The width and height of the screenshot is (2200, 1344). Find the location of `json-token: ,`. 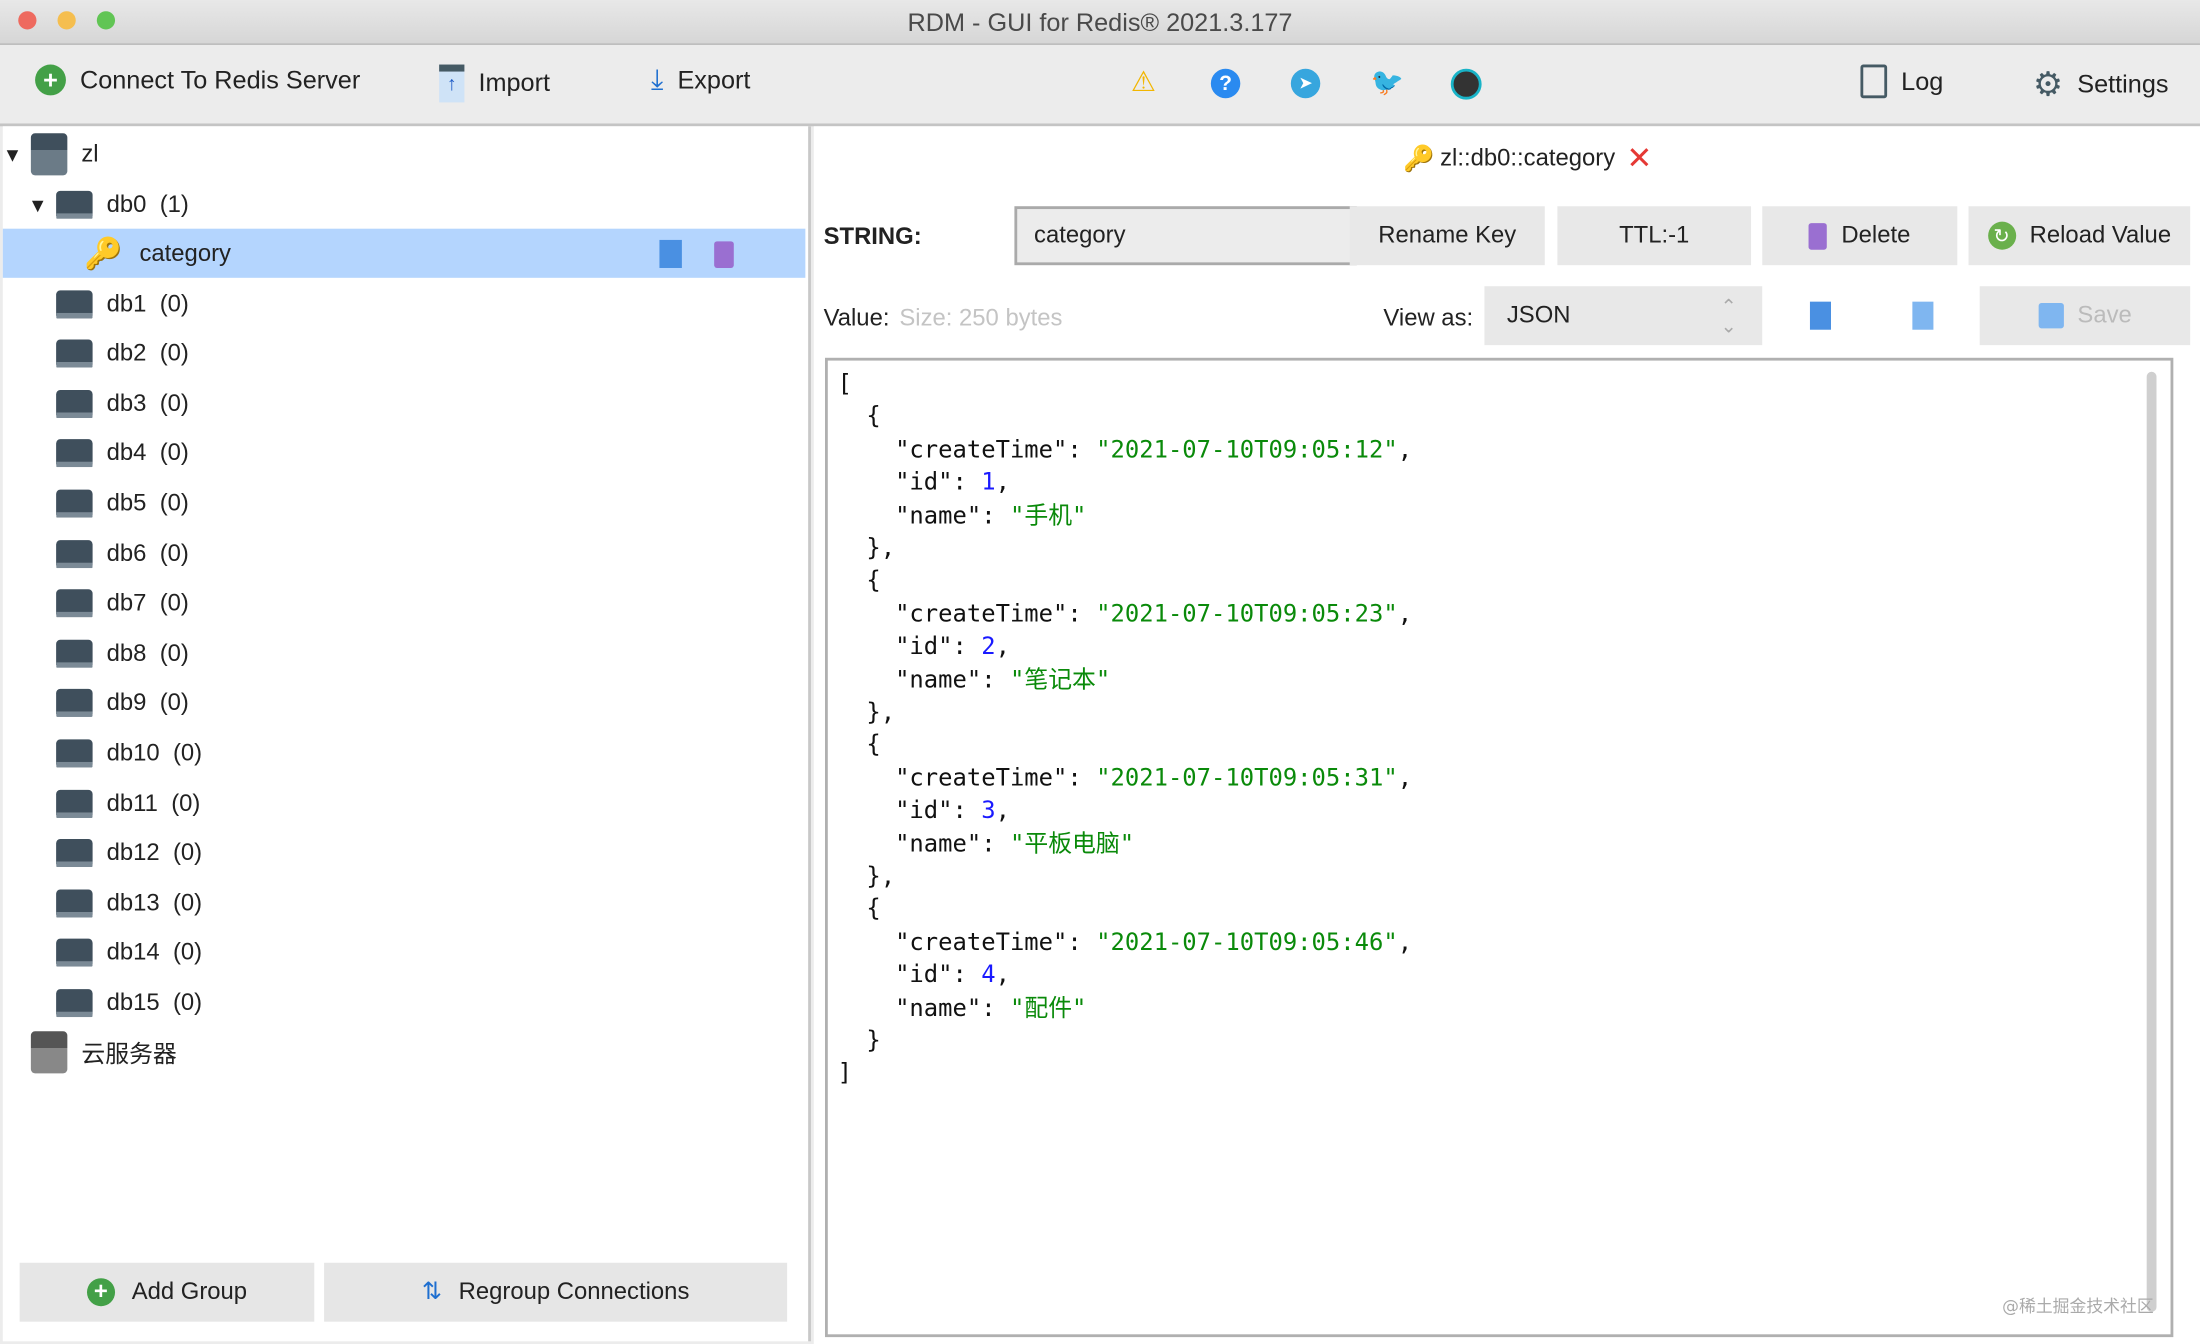

json-token: , is located at coordinates (1003, 975).